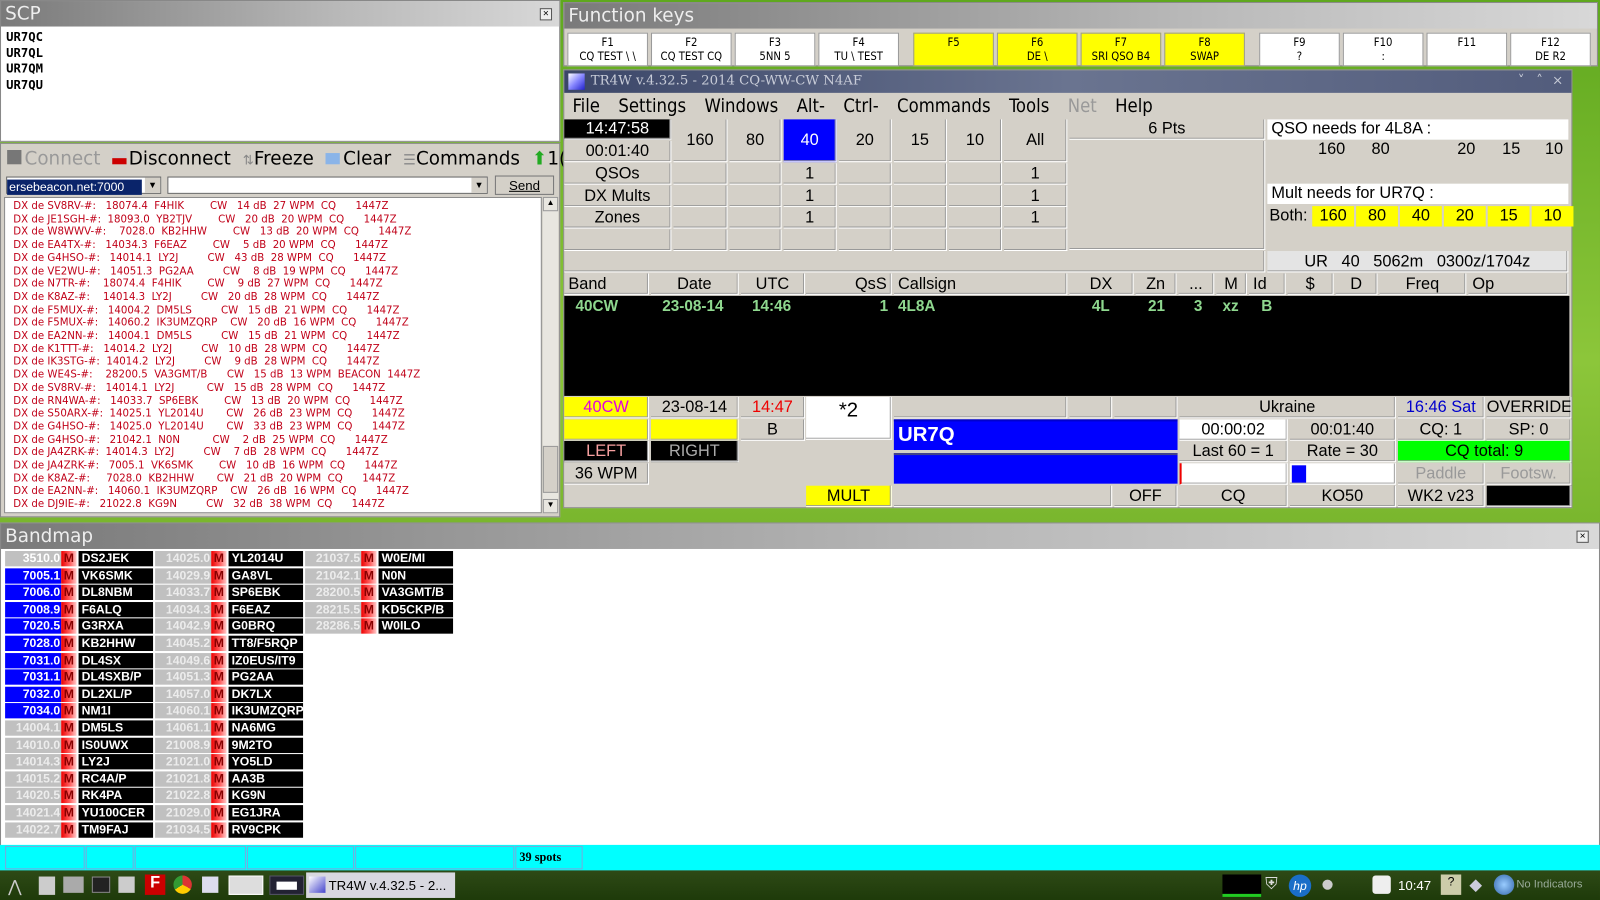 Image resolution: width=1600 pixels, height=900 pixels. Describe the element at coordinates (1557, 81) in the screenshot. I see `close-icon: ×` at that location.